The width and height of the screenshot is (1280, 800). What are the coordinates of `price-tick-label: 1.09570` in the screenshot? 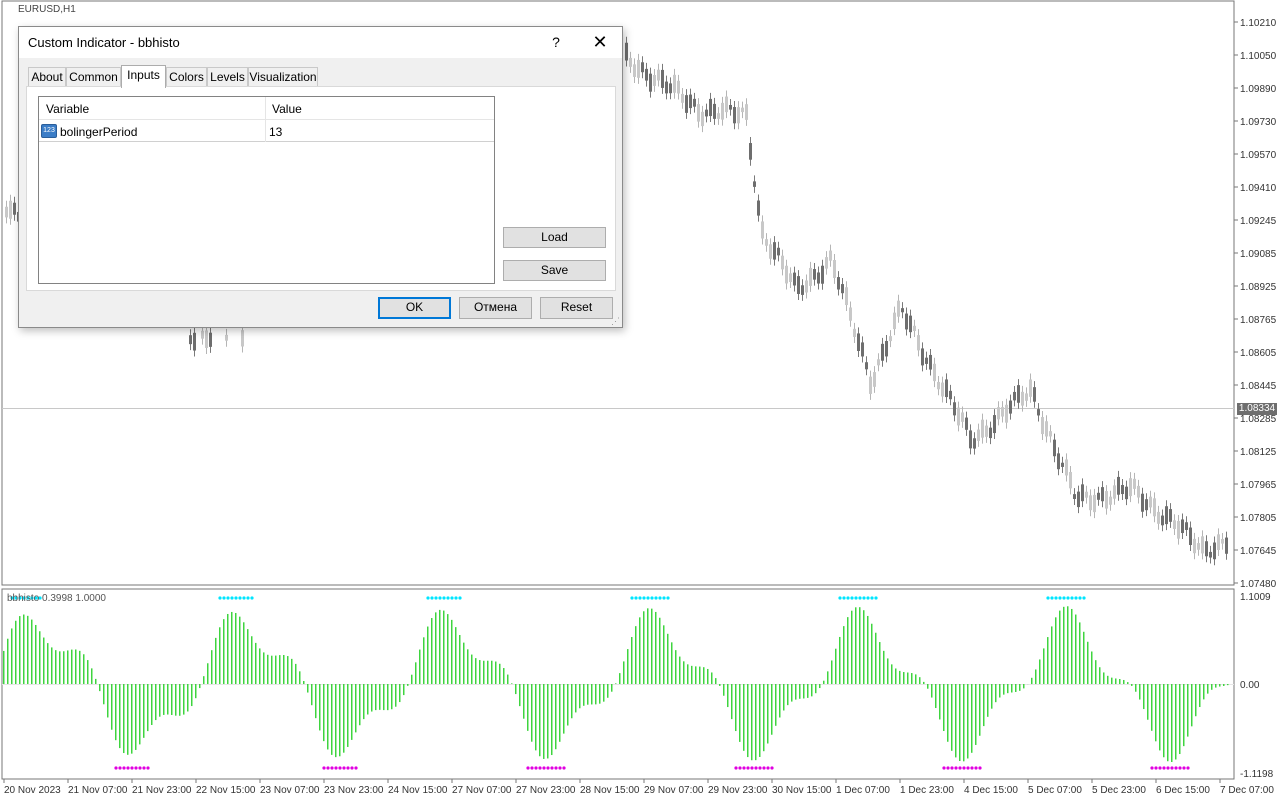 It's located at (1258, 155).